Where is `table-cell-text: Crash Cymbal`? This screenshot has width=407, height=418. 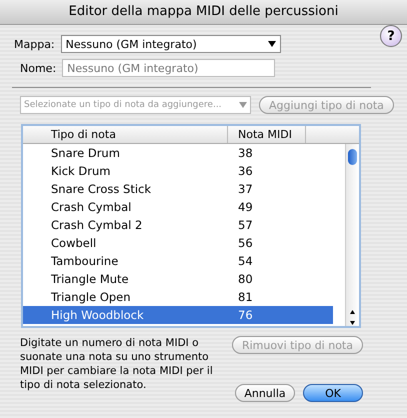 table-cell-text: Crash Cymbal is located at coordinates (91, 207).